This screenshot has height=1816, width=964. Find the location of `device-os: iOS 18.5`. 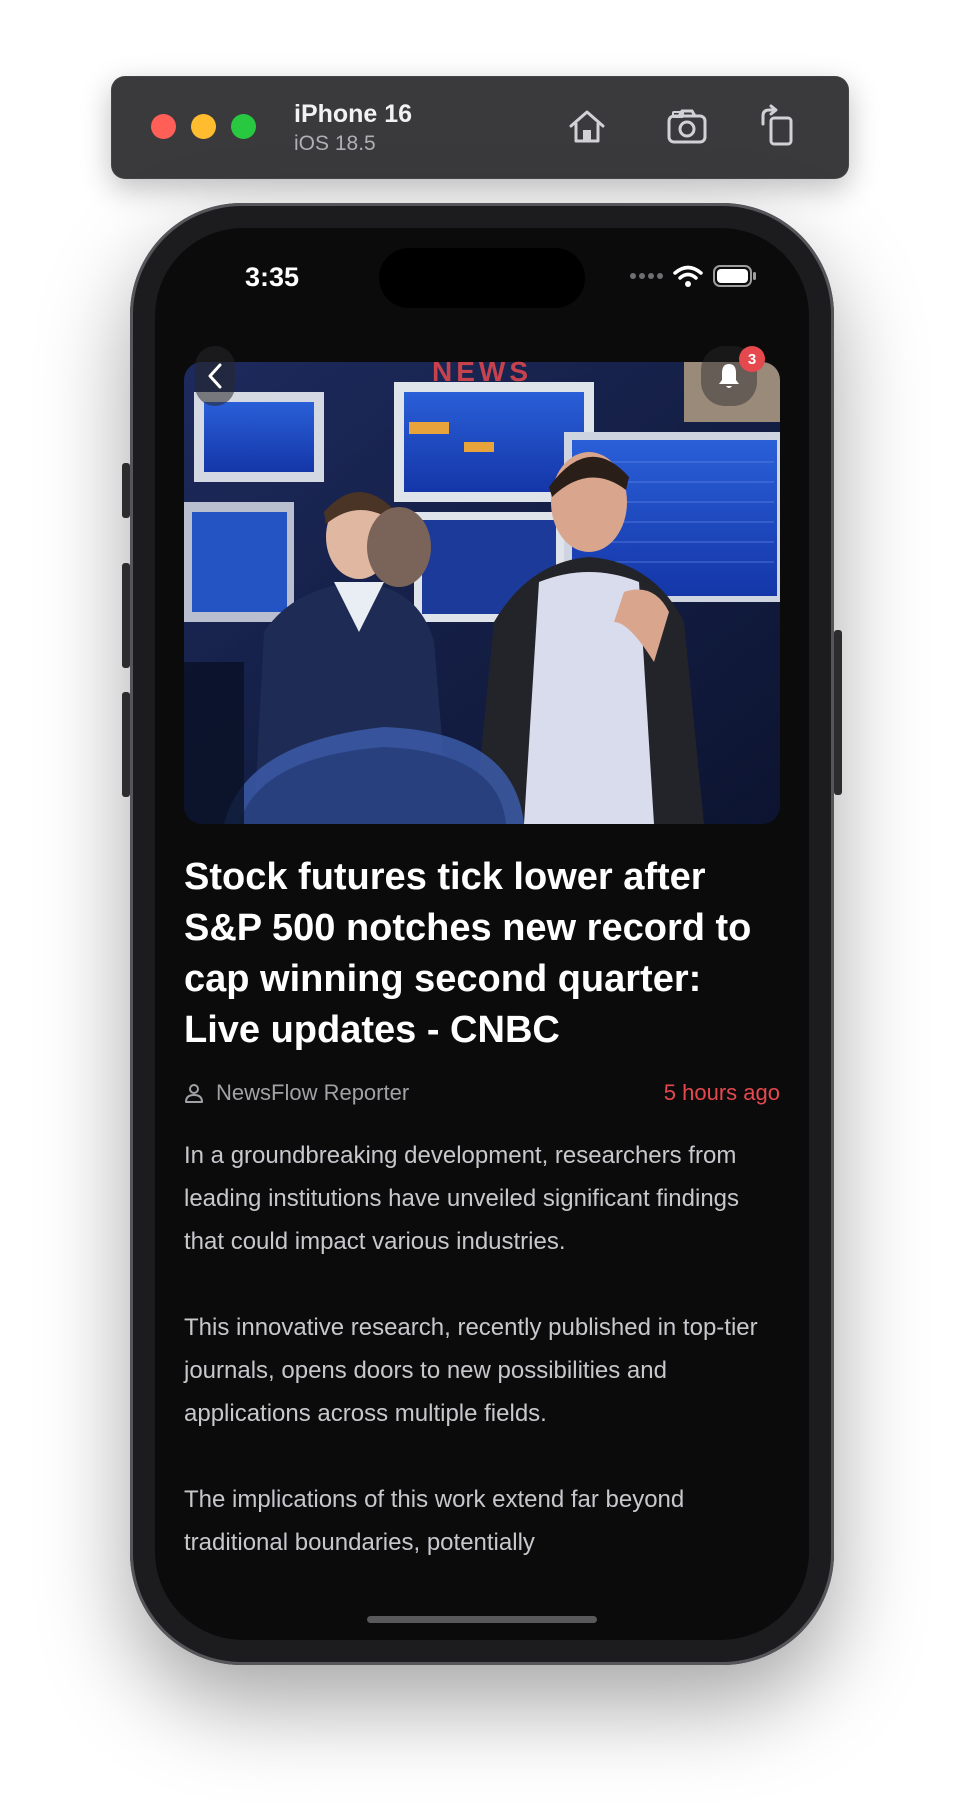

device-os: iOS 18.5 is located at coordinates (335, 143).